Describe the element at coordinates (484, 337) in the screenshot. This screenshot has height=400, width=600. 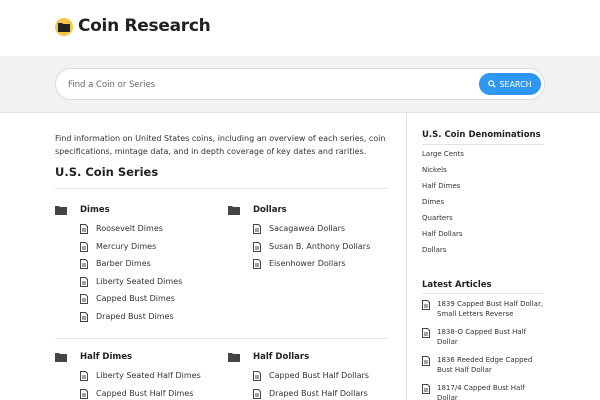
I see `article-link: 1838-O Capped Bust Half Dollar` at that location.